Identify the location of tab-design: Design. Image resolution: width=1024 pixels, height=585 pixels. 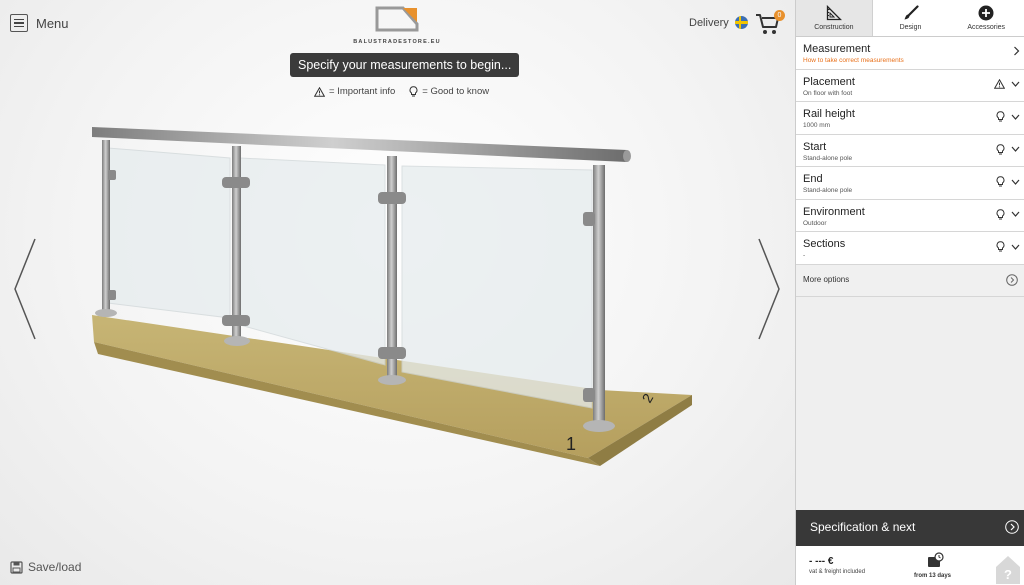
(911, 18).